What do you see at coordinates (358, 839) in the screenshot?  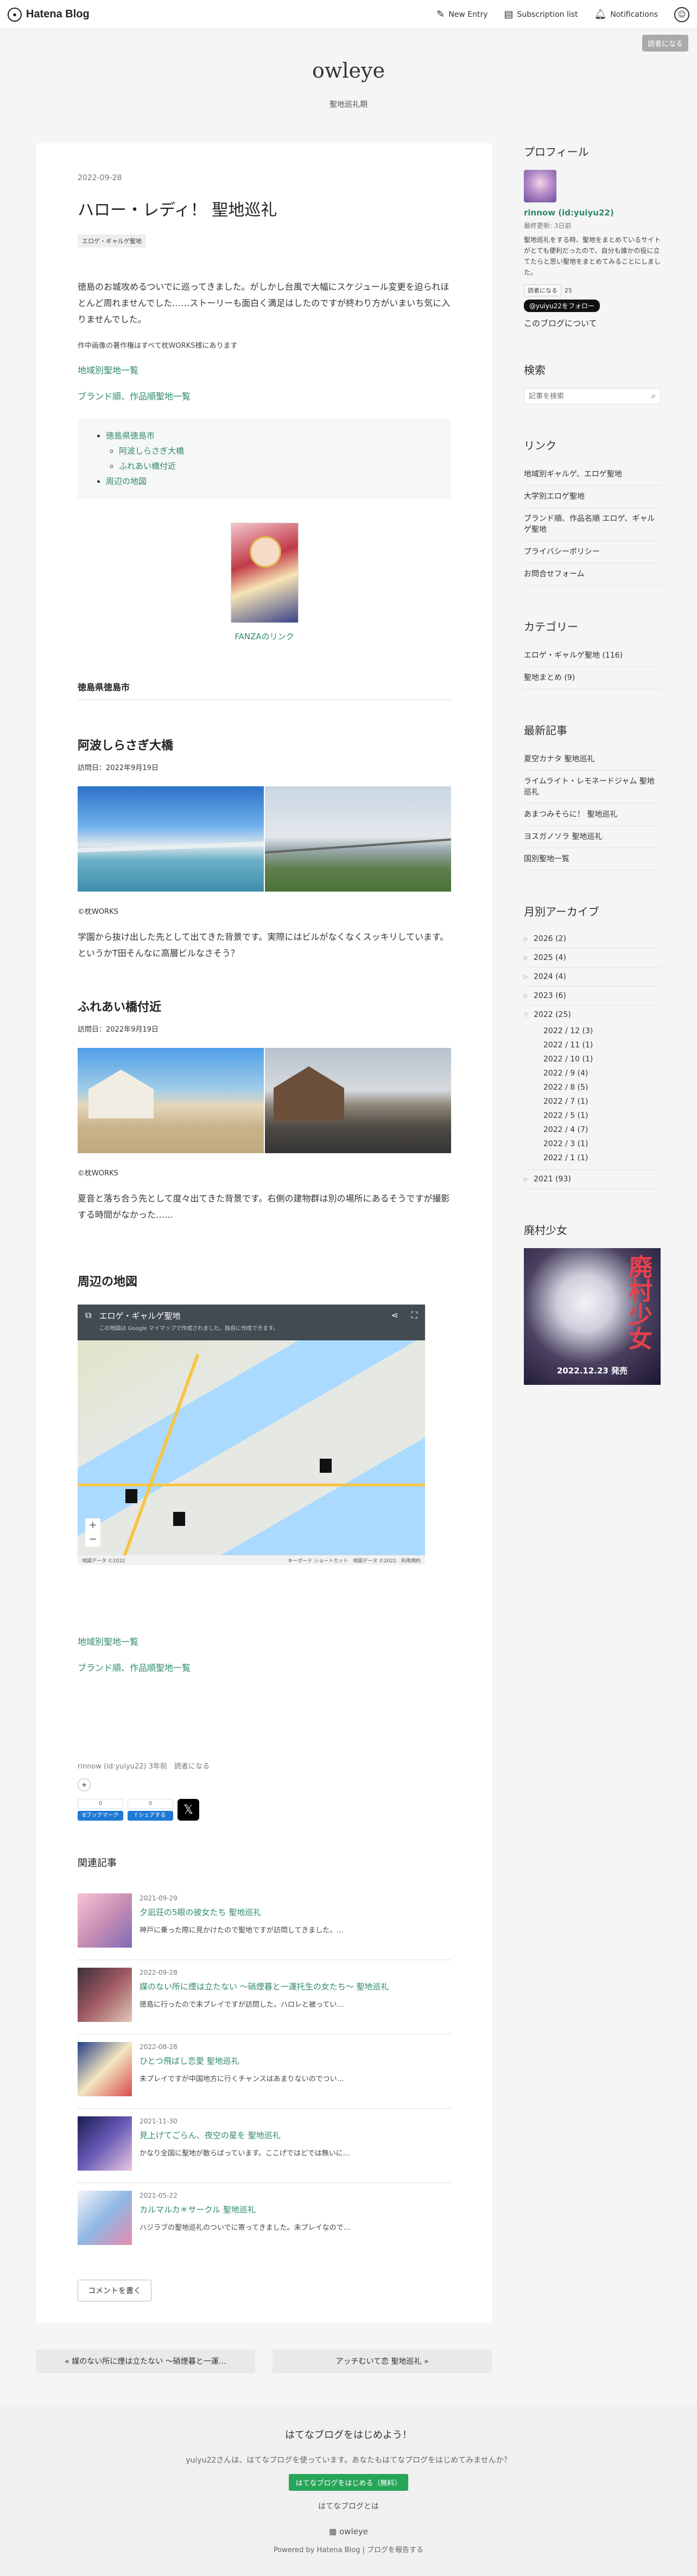 I see `real-bridge-photo` at bounding box center [358, 839].